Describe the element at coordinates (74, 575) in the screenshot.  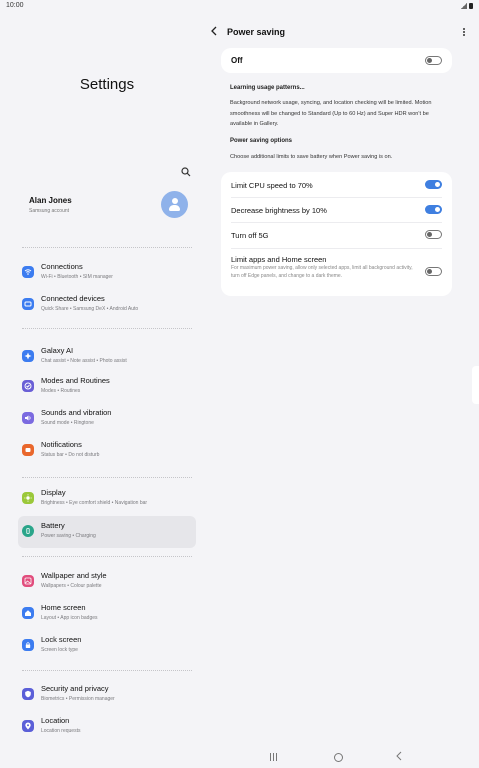
I see `menu-item-label: Wallpaper and style` at that location.